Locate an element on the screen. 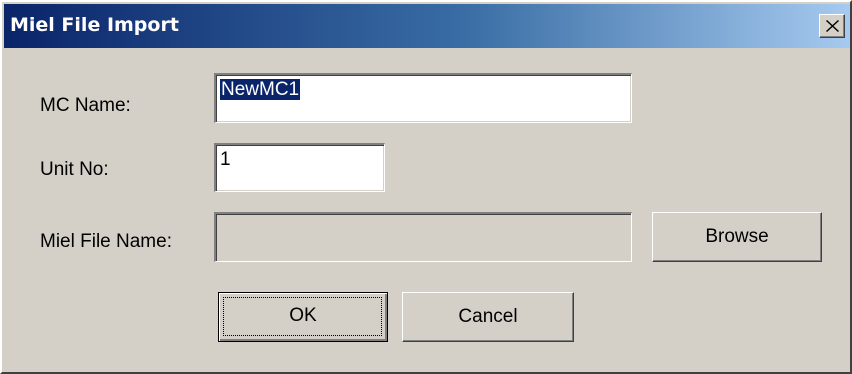  cancel-button: Cancel is located at coordinates (488, 317).